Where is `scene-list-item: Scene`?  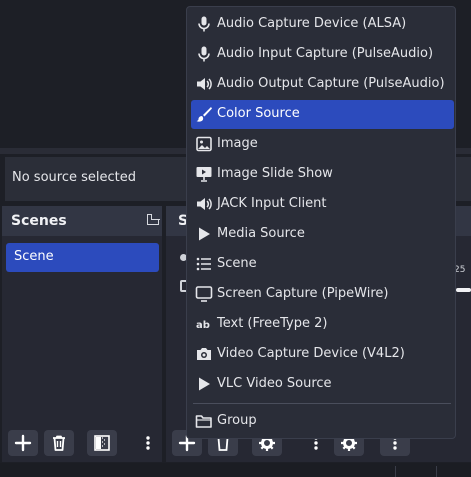 scene-list-item: Scene is located at coordinates (82, 257).